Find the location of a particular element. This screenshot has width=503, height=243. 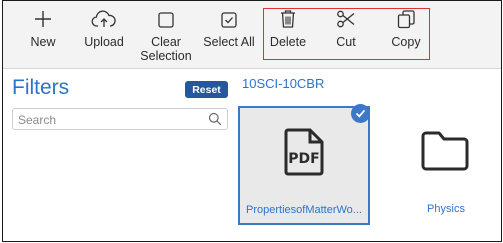

new-button: New is located at coordinates (43, 35).